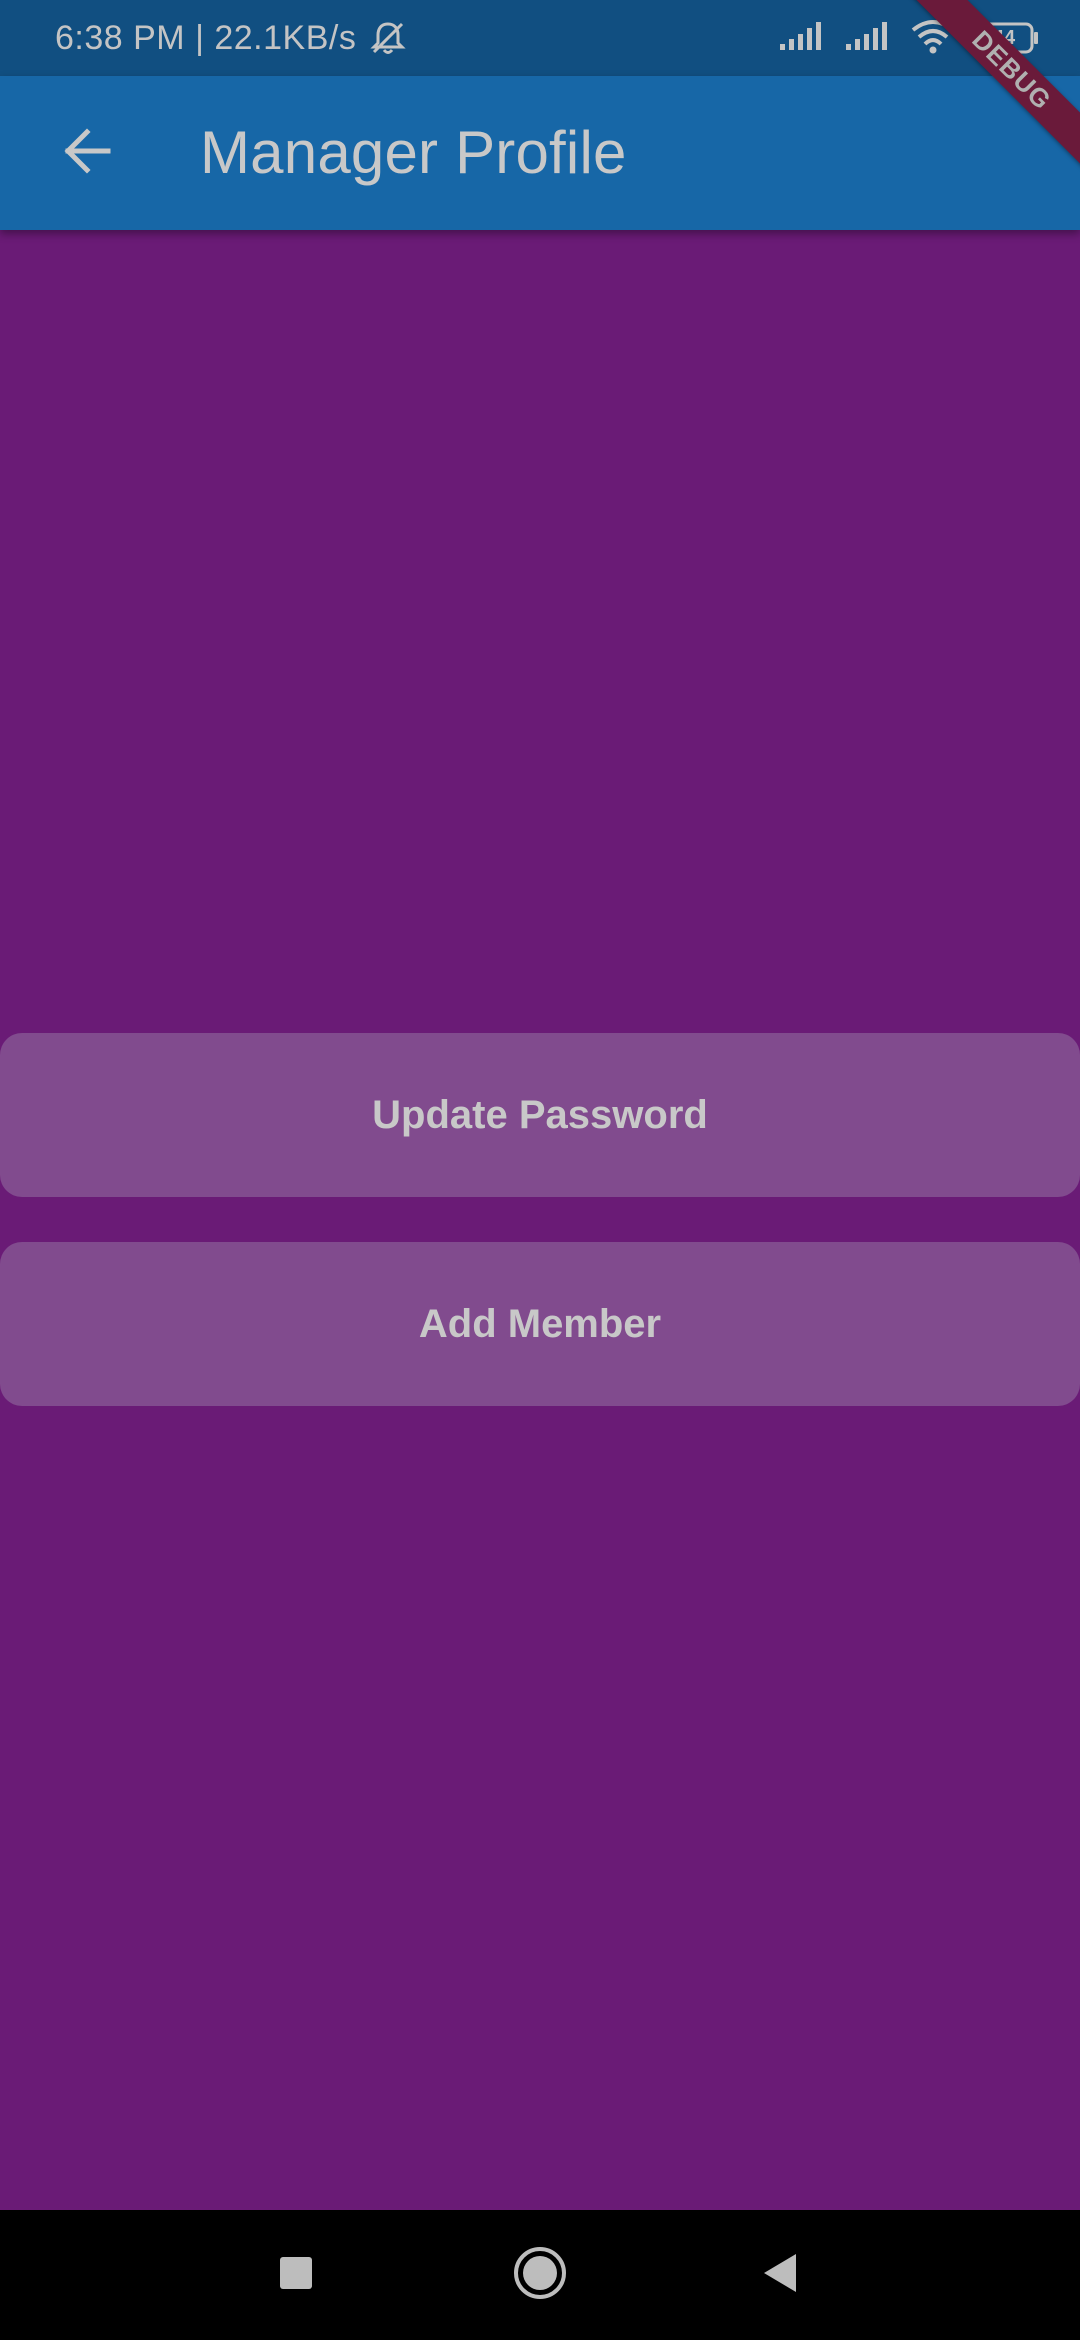 Image resolution: width=1080 pixels, height=2340 pixels. Describe the element at coordinates (413, 152) in the screenshot. I see `page-title: Manager Profile` at that location.